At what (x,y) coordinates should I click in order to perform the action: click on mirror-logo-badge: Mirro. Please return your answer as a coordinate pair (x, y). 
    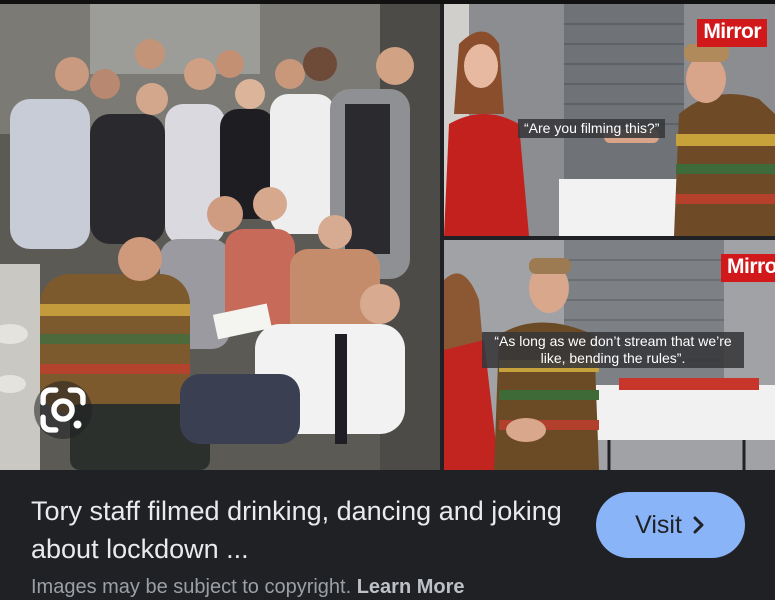
    Looking at the image, I should click on (748, 268).